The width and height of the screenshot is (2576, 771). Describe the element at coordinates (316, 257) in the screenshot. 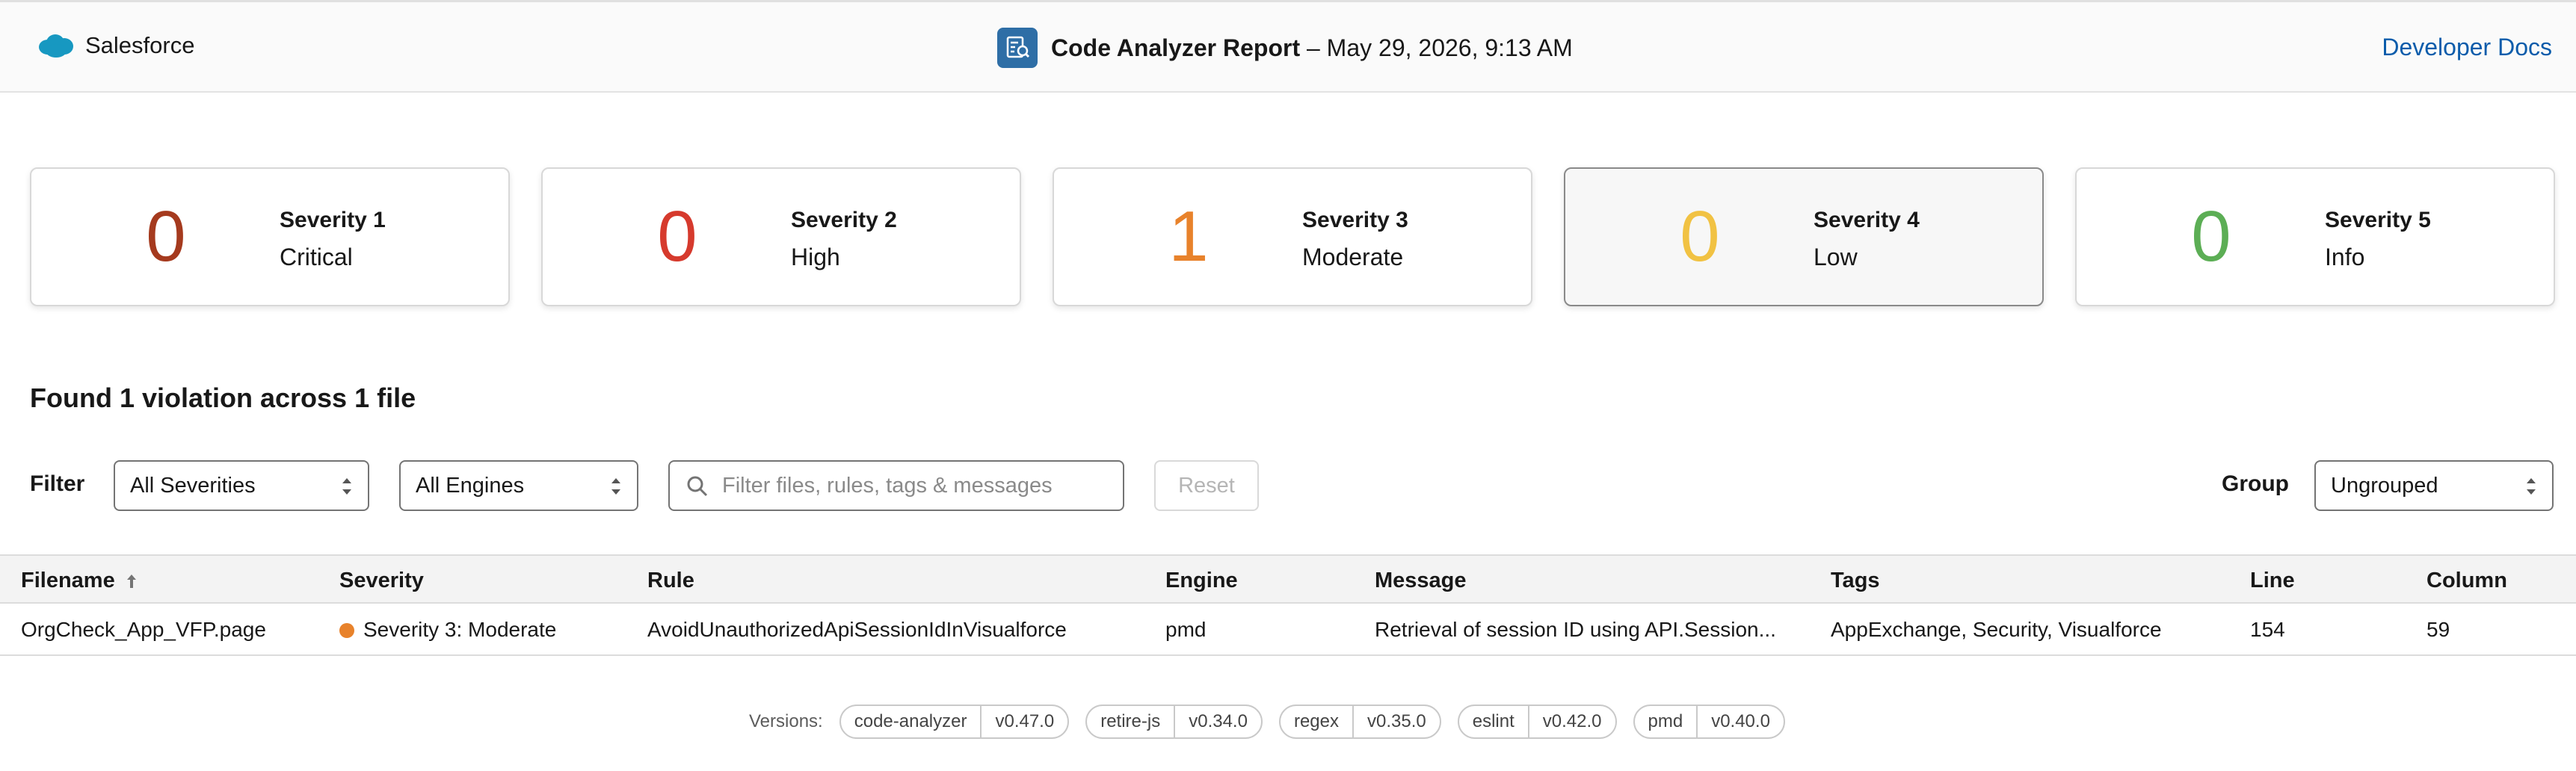

I see `severity-name: Critical` at that location.